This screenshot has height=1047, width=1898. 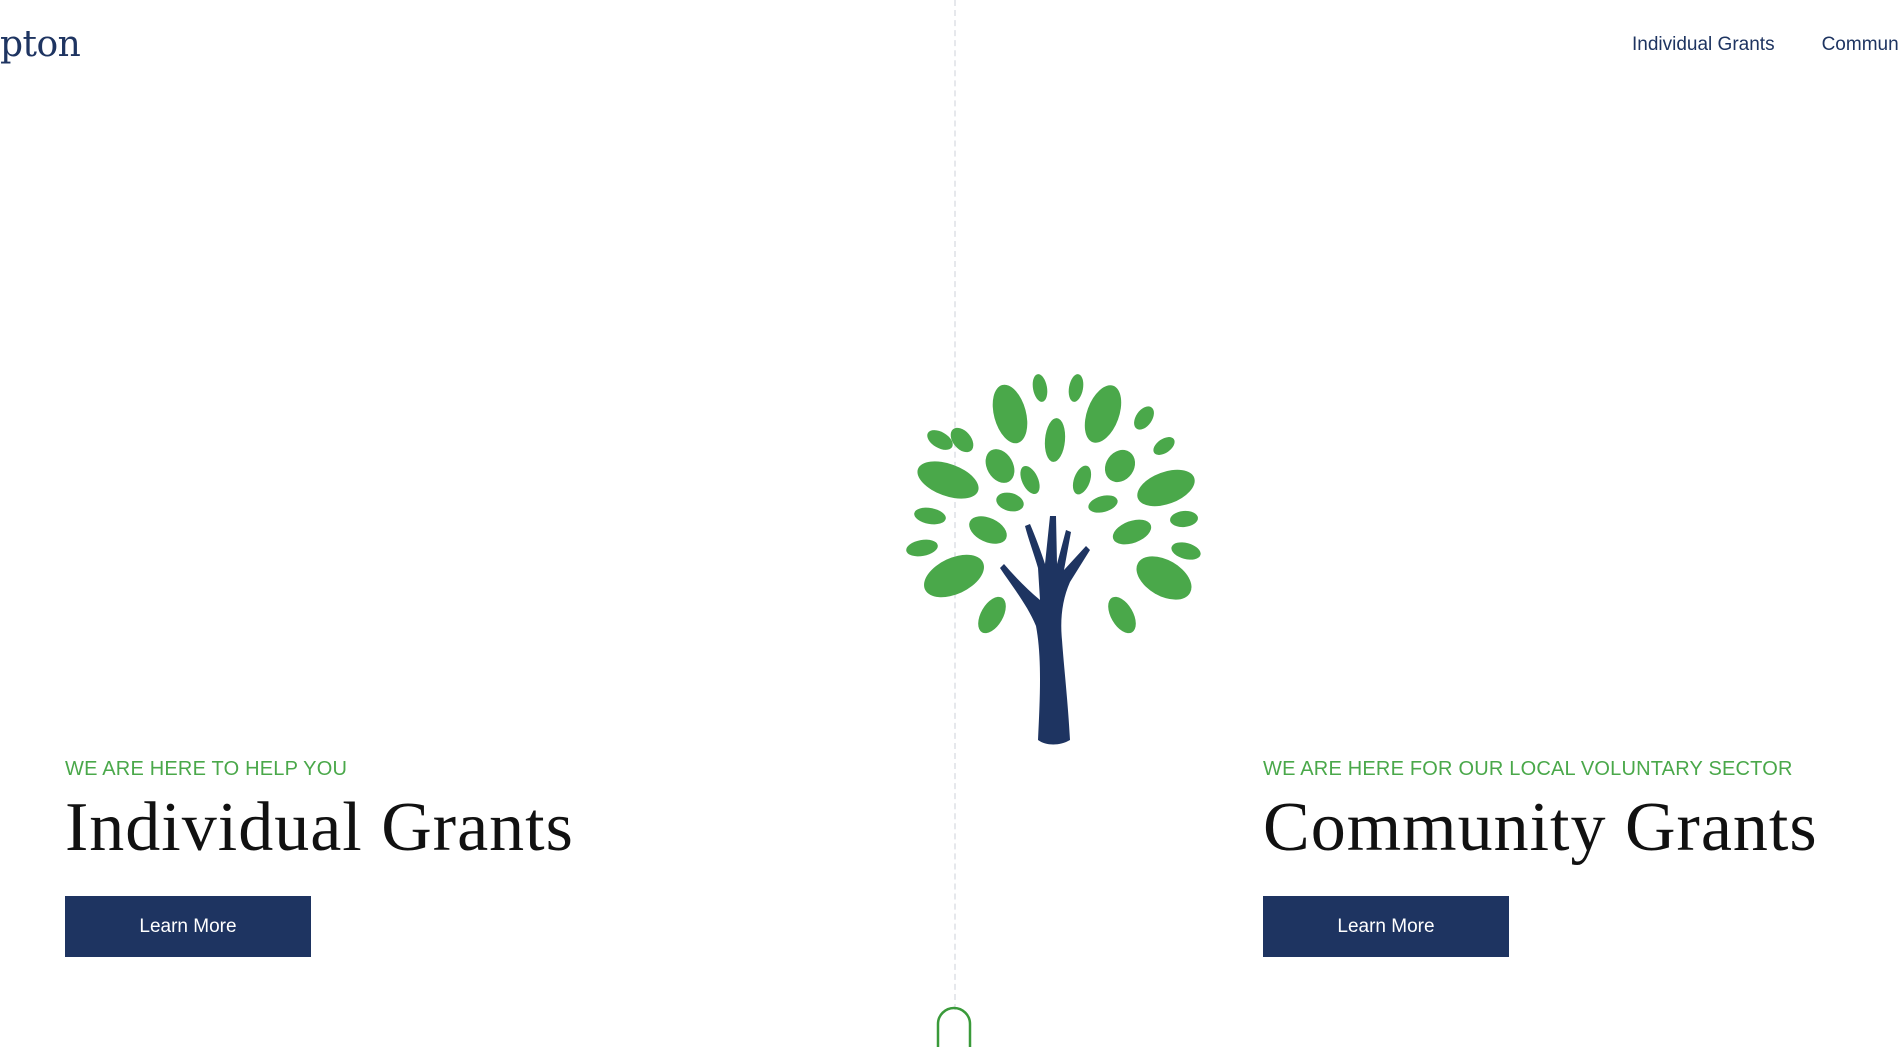 What do you see at coordinates (1386, 926) in the screenshot?
I see `community-learn-more-button: Learn More` at bounding box center [1386, 926].